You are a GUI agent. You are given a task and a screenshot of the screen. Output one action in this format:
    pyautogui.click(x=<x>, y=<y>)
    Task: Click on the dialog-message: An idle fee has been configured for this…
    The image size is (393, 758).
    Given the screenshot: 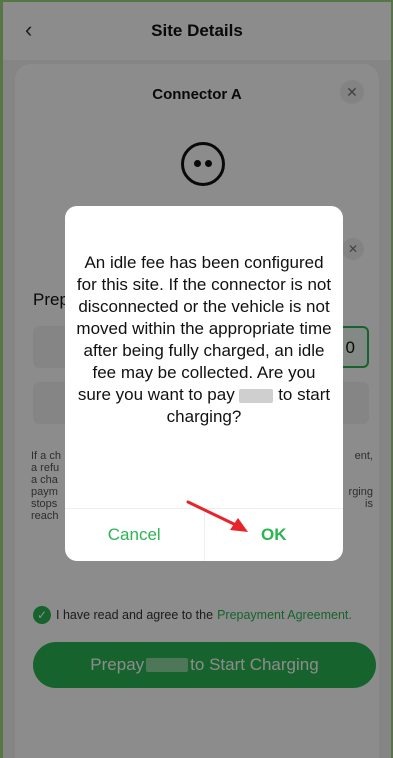 What is the action you would take?
    pyautogui.click(x=204, y=339)
    